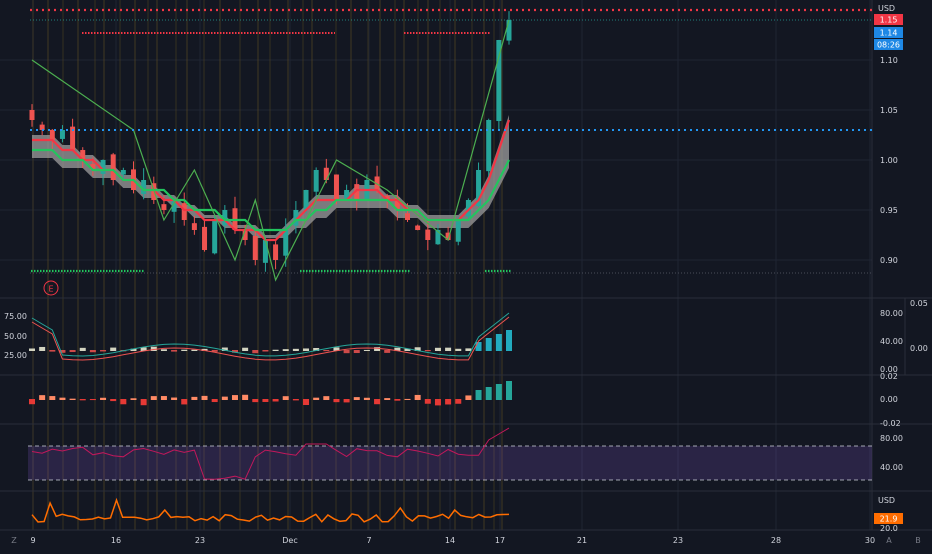 This screenshot has width=932, height=554. Describe the element at coordinates (919, 348) in the screenshot. I see `osc-far-tick-1: 0.00` at that location.